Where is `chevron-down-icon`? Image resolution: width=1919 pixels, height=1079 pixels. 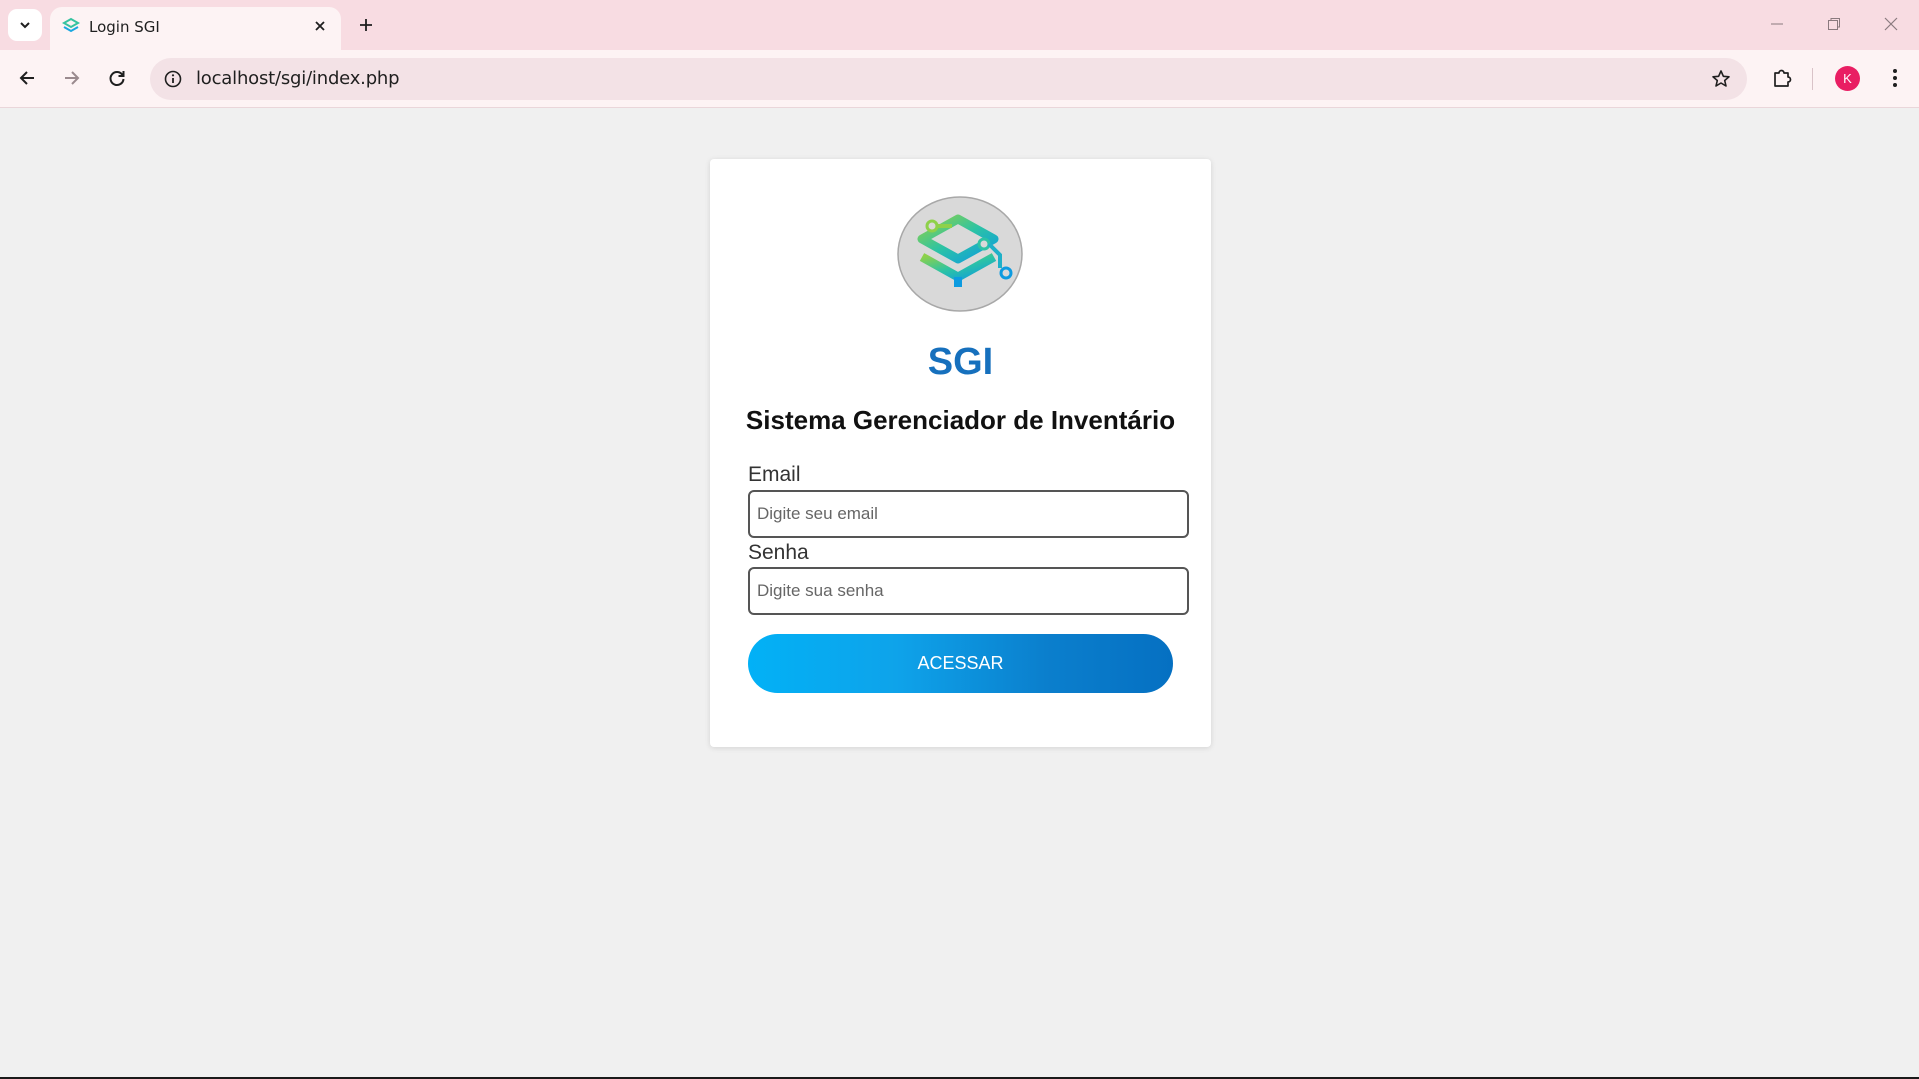
chevron-down-icon is located at coordinates (25, 25).